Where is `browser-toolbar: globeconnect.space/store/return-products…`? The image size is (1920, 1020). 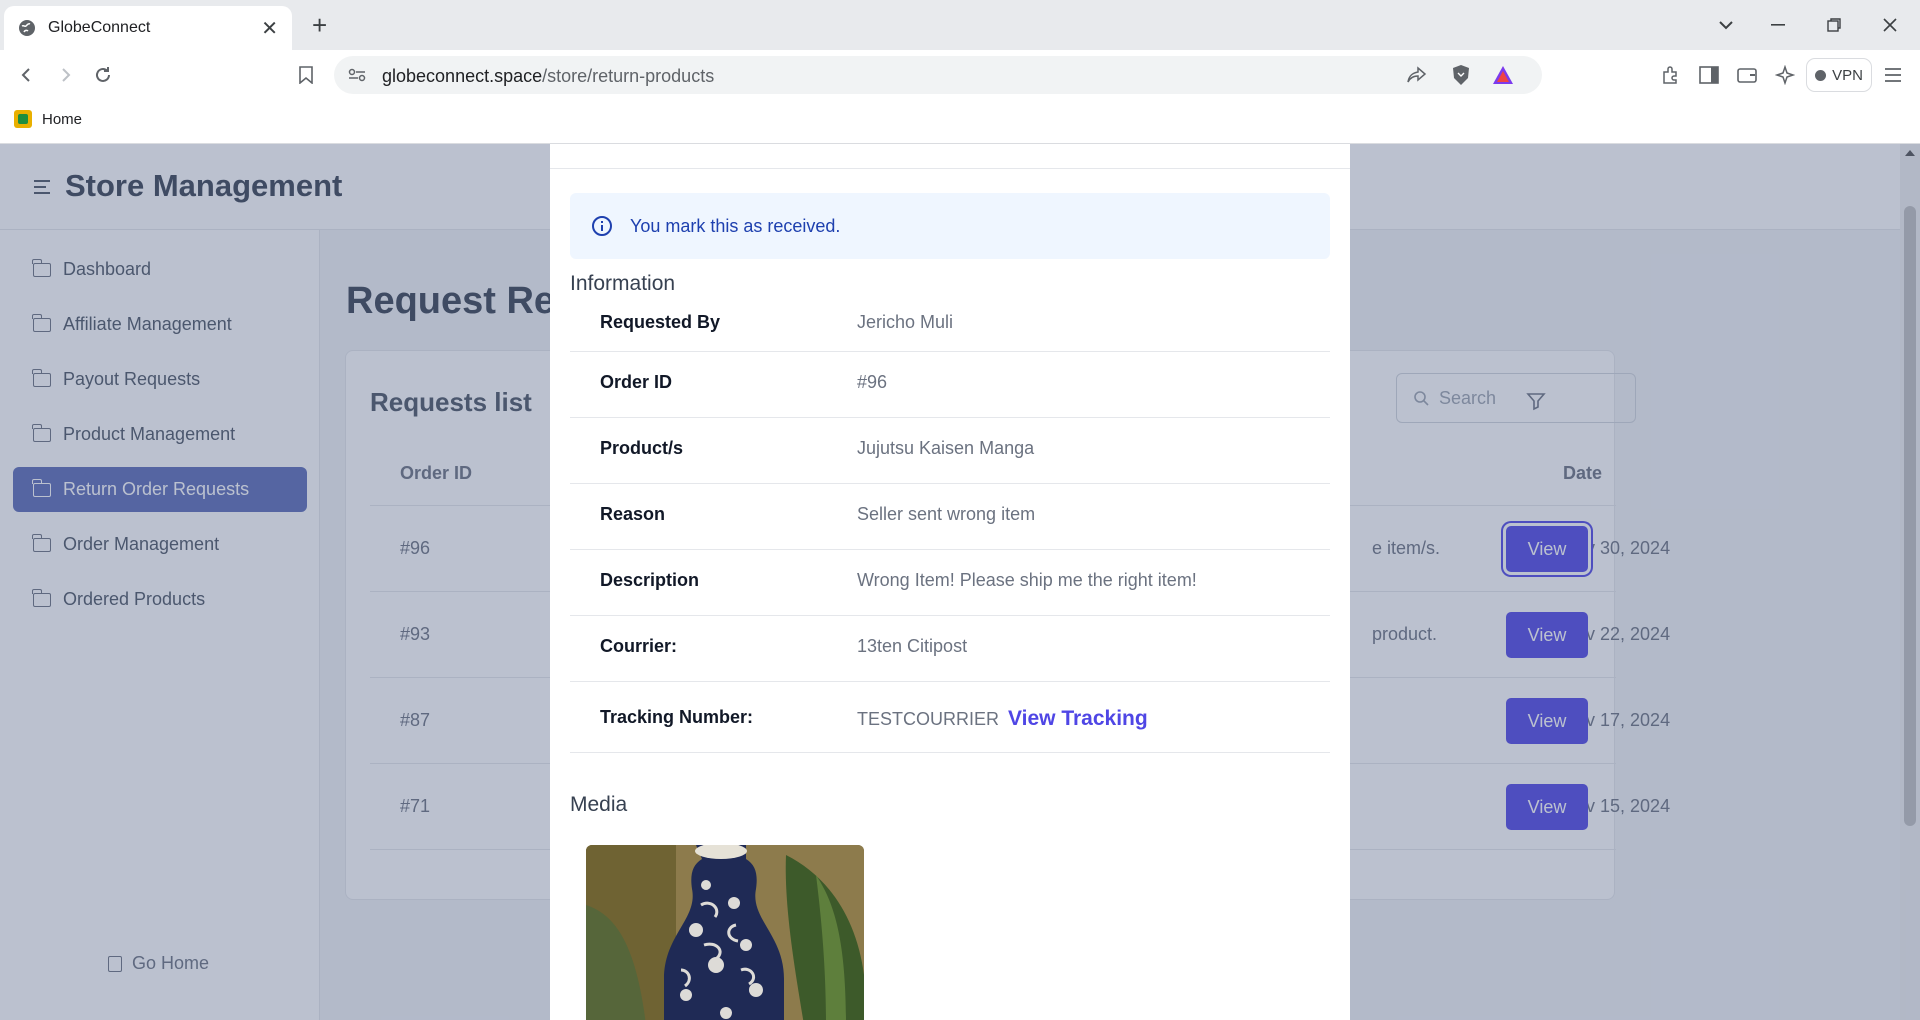 browser-toolbar: globeconnect.space/store/return-products… is located at coordinates (960, 75).